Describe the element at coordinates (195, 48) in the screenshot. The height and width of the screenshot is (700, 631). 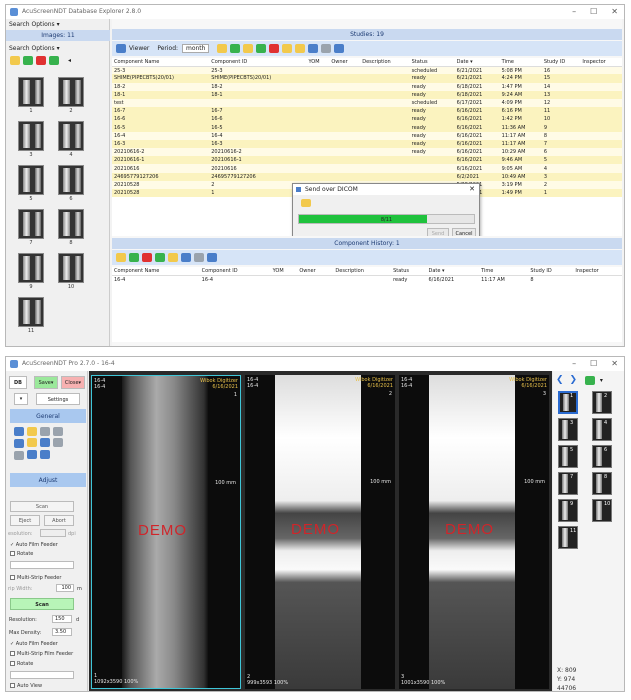
I see `period-select: month` at that location.